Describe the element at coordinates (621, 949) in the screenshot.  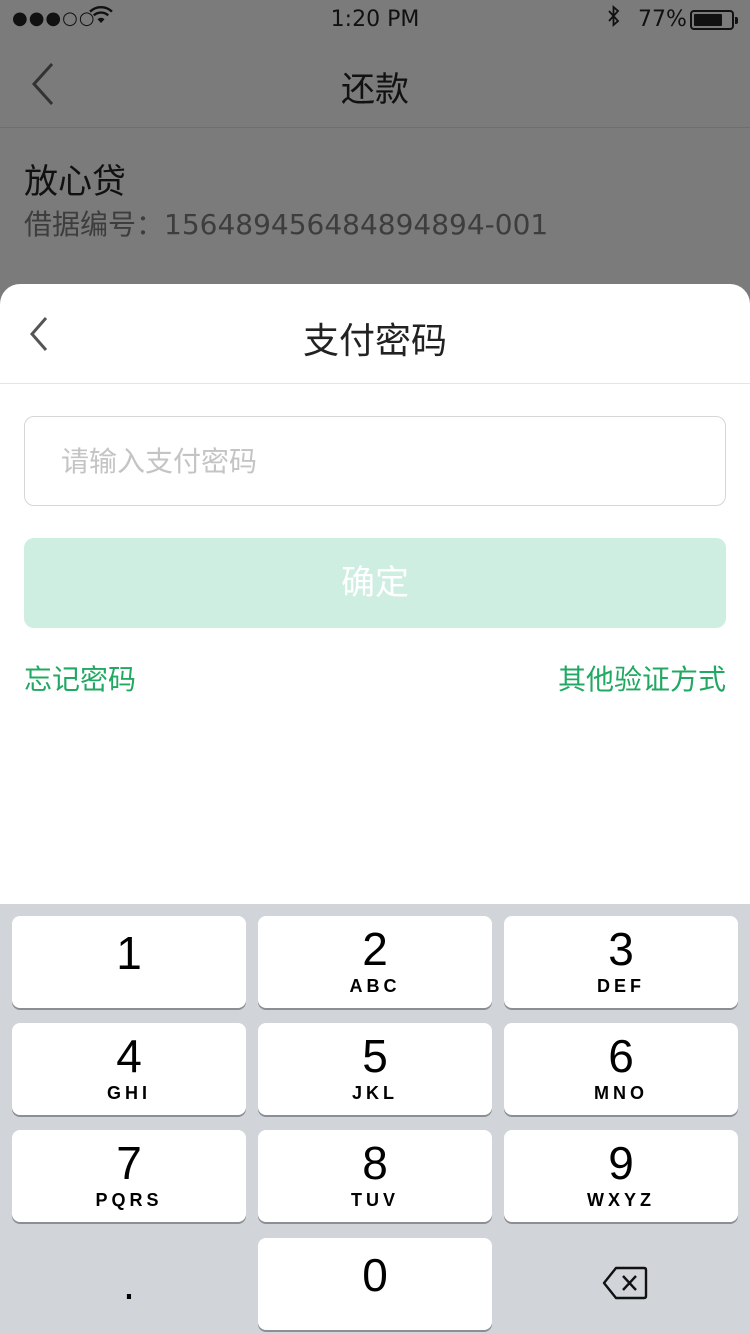
I see `key-digit: 3` at that location.